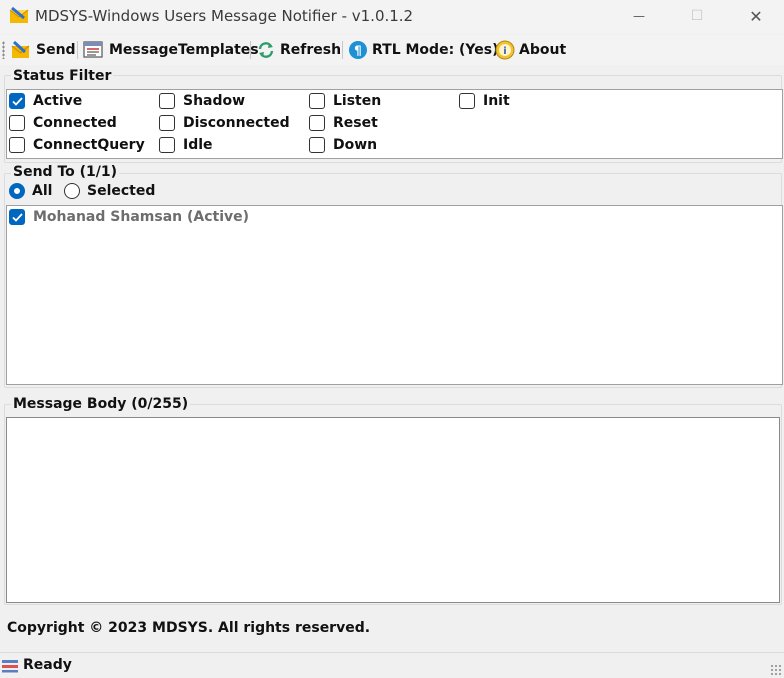 This screenshot has width=784, height=678. I want to click on refresh-icon, so click(266, 50).